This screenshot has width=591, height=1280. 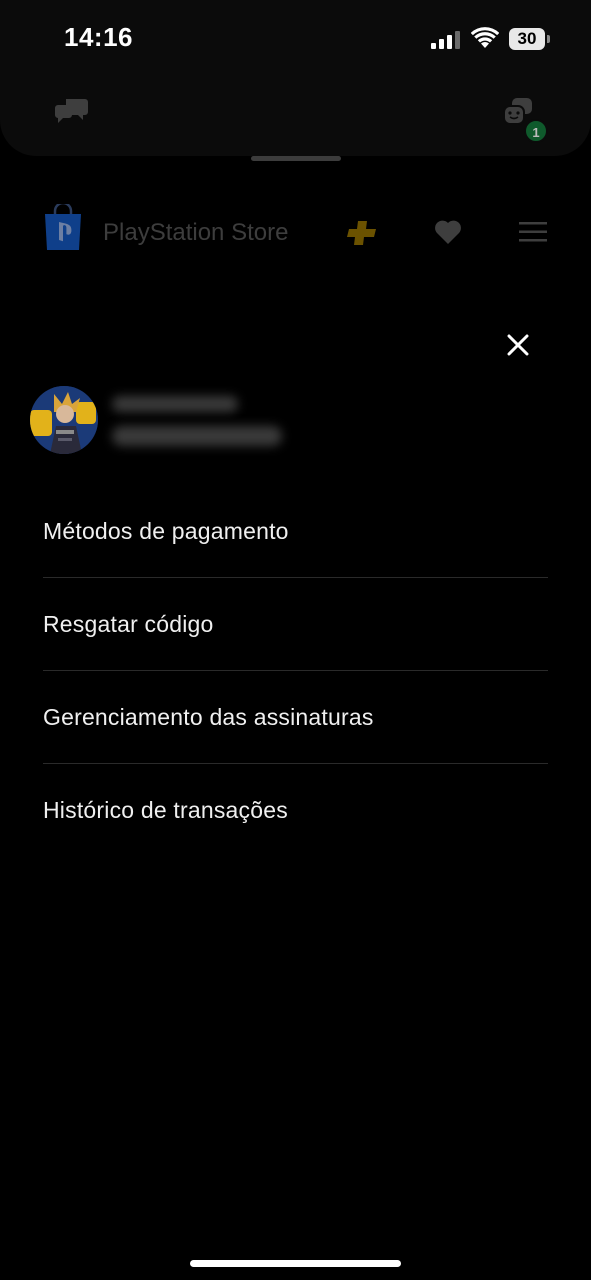 What do you see at coordinates (527, 39) in the screenshot?
I see `battery-icon: 30` at bounding box center [527, 39].